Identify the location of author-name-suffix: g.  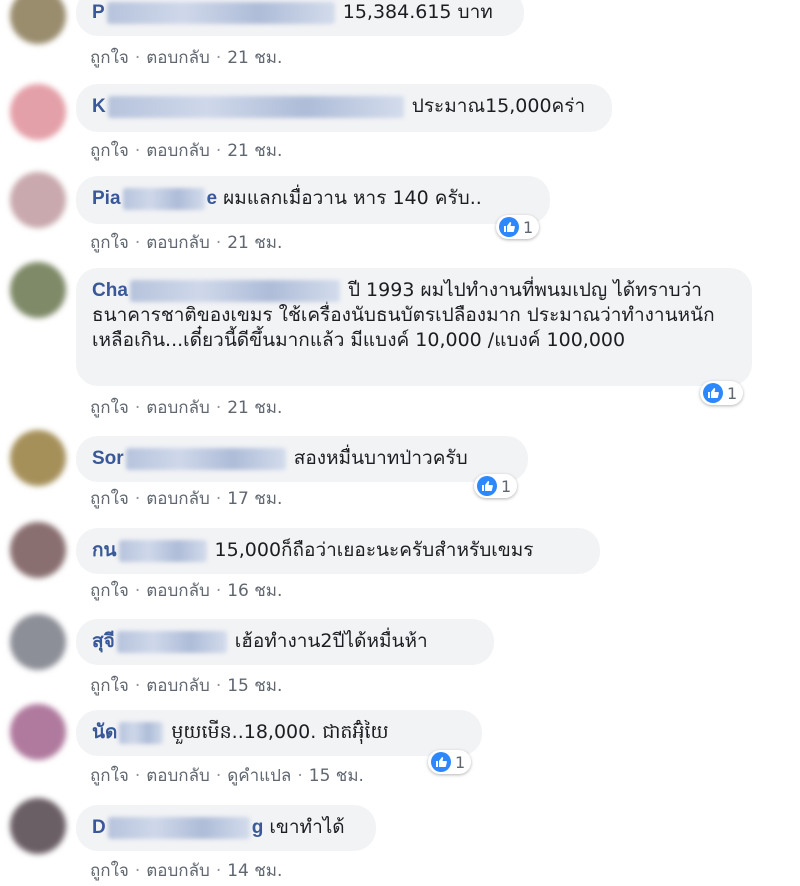
(258, 827).